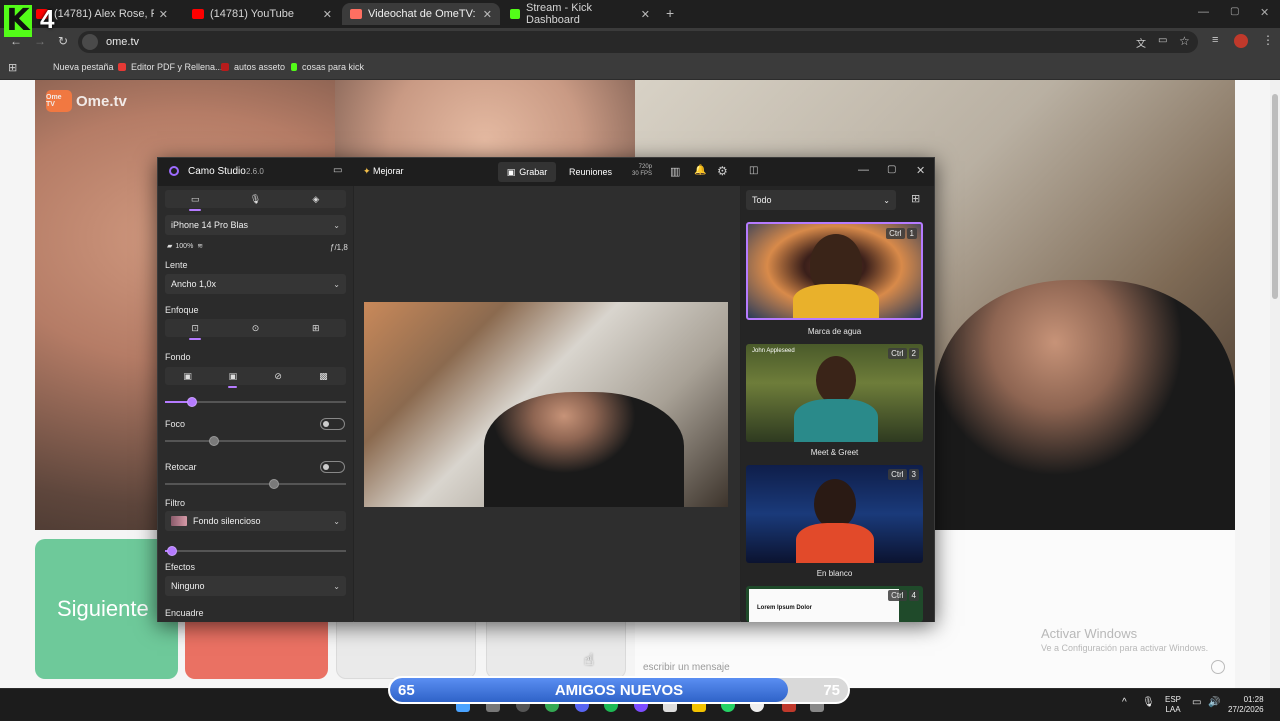  I want to click on background-mode-tabs: ▣ ▣ ⊘ ▩, so click(255, 377).